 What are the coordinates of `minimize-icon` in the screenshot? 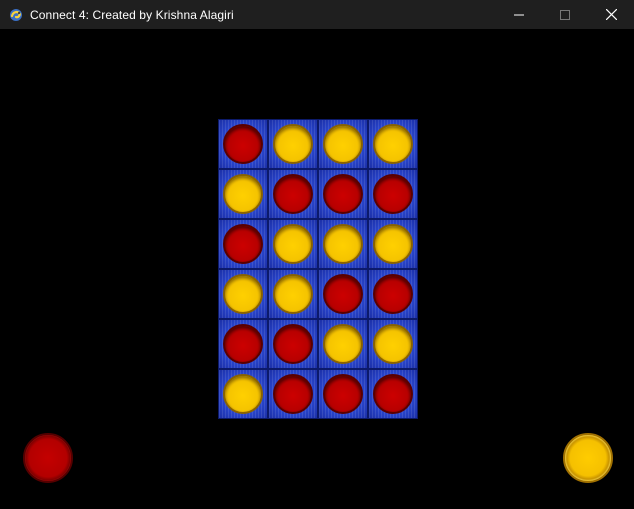 It's located at (519, 14).